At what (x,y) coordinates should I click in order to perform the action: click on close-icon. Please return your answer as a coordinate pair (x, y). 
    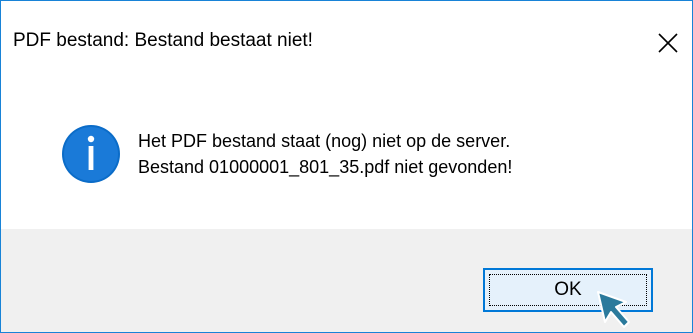
    Looking at the image, I should click on (668, 43).